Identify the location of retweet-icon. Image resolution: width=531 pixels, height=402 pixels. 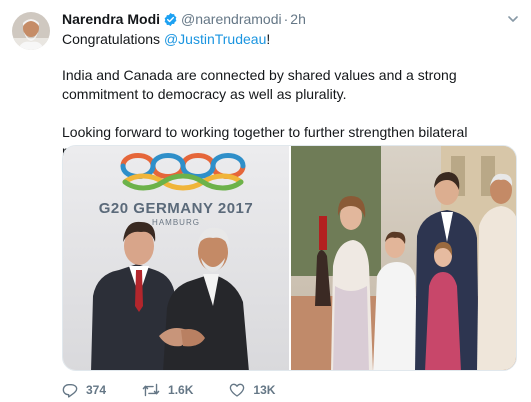
(151, 390).